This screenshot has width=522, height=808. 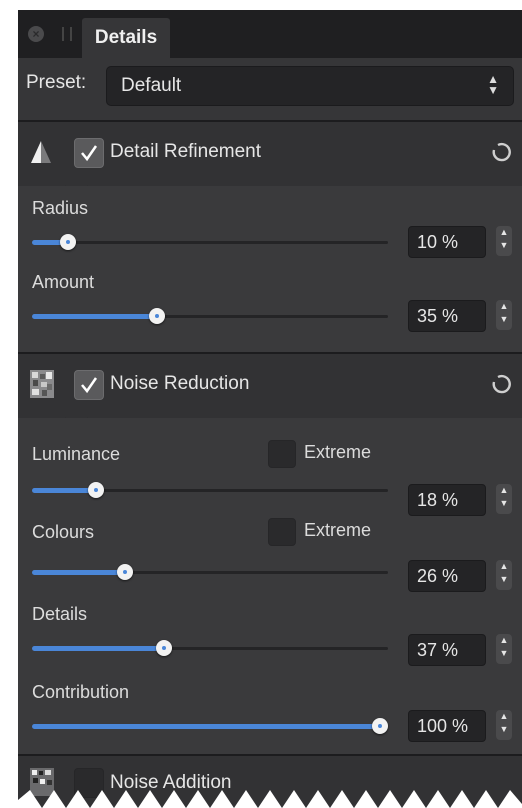 I want to click on radius-slider, so click(x=212, y=242).